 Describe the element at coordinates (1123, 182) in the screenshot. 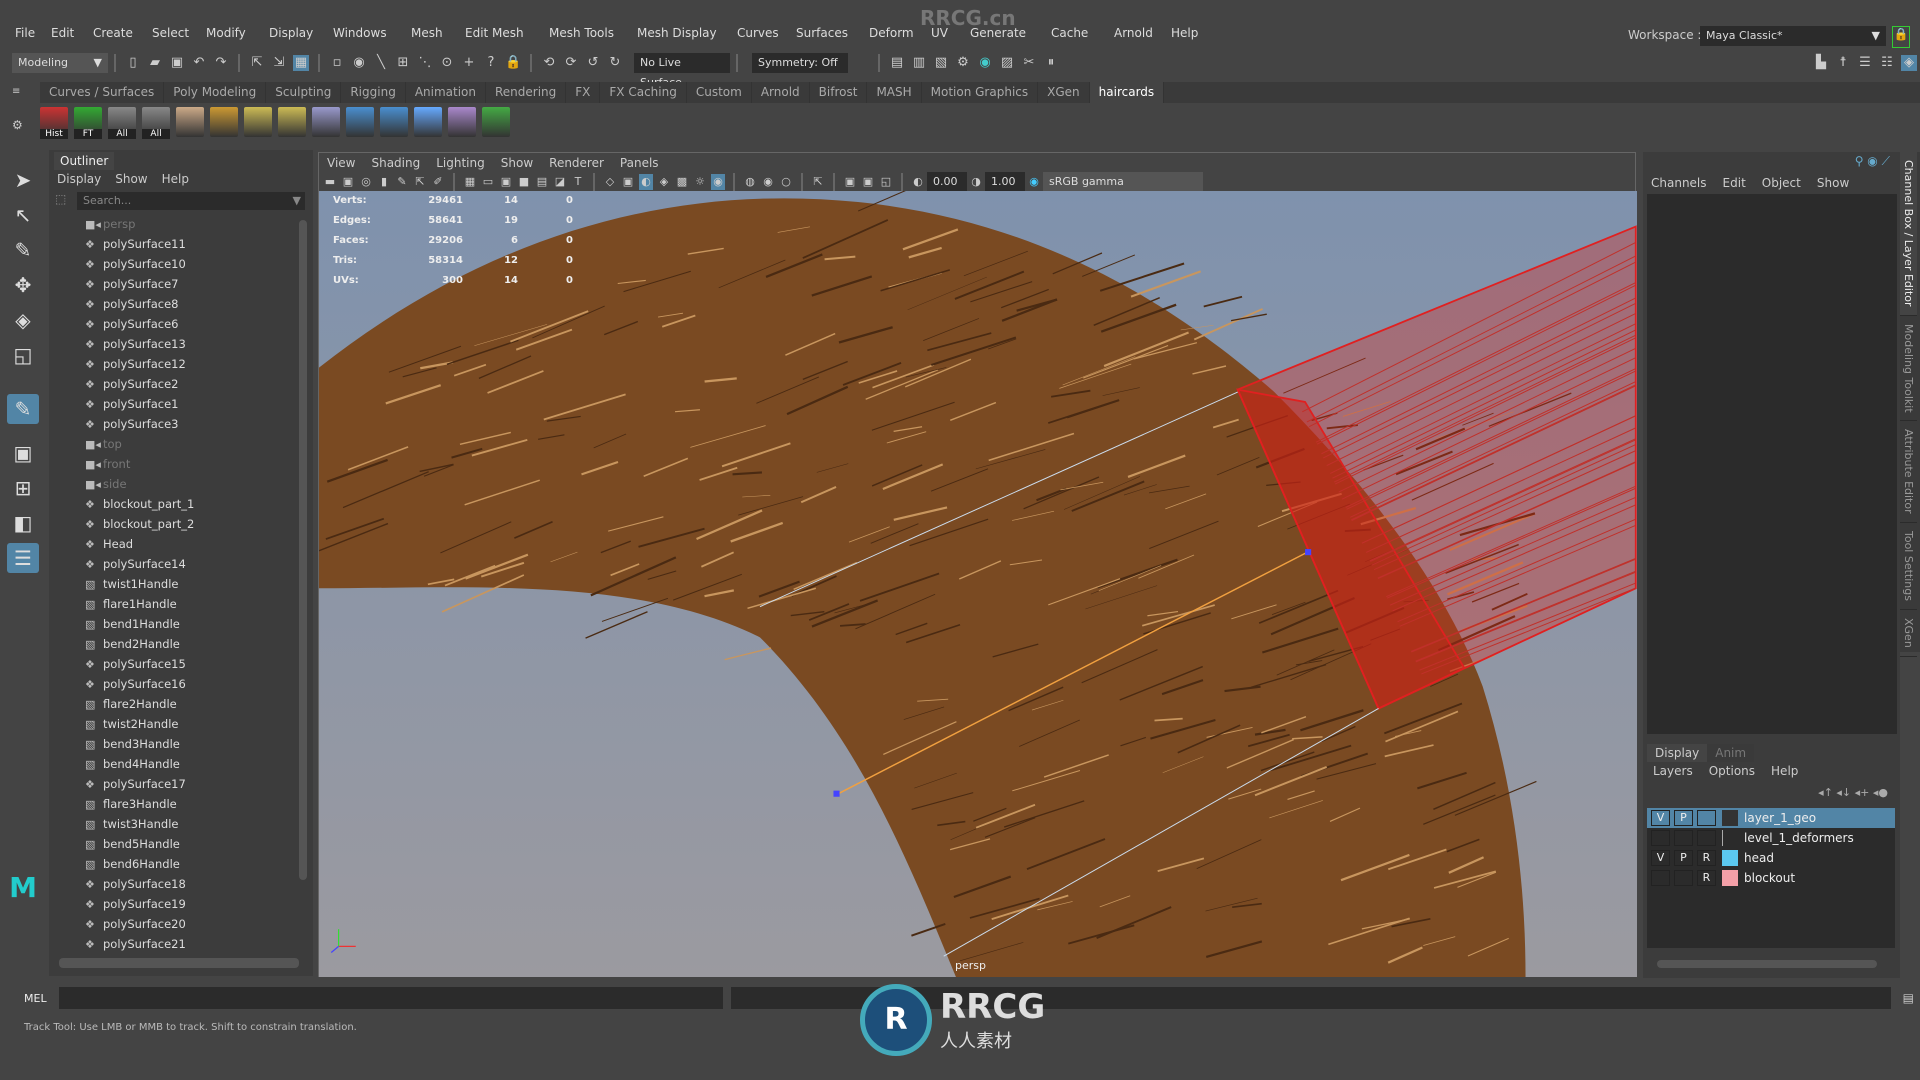

I see `color-space-dropdown: sRGB gamma` at that location.